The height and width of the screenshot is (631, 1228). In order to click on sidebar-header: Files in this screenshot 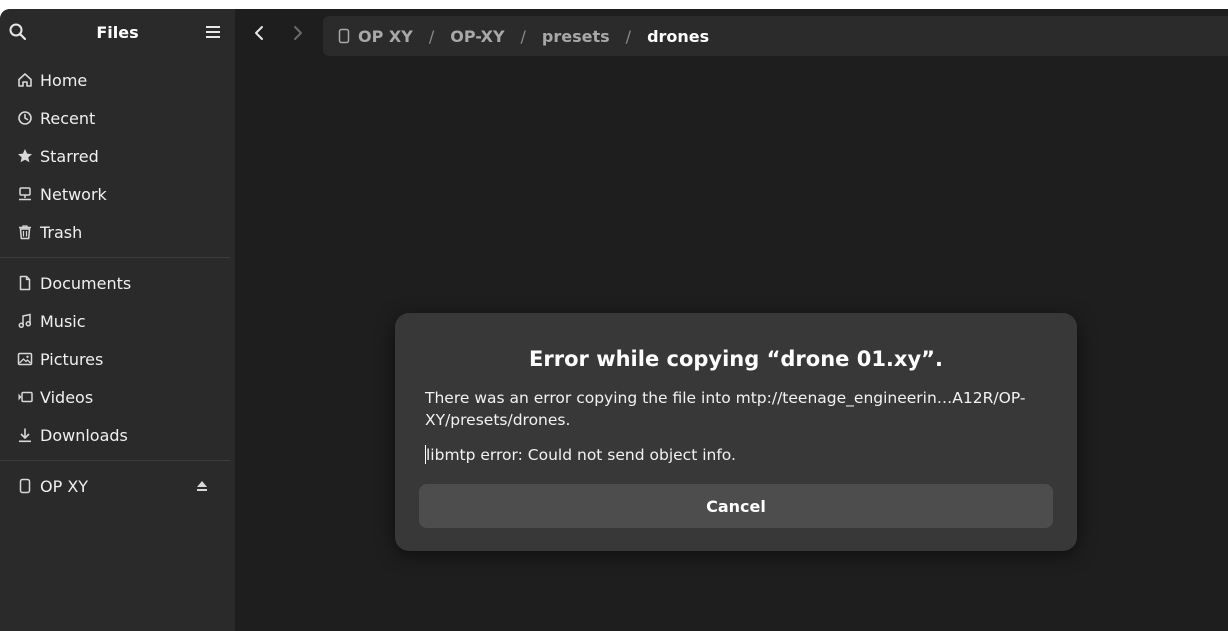, I will do `click(117, 32)`.